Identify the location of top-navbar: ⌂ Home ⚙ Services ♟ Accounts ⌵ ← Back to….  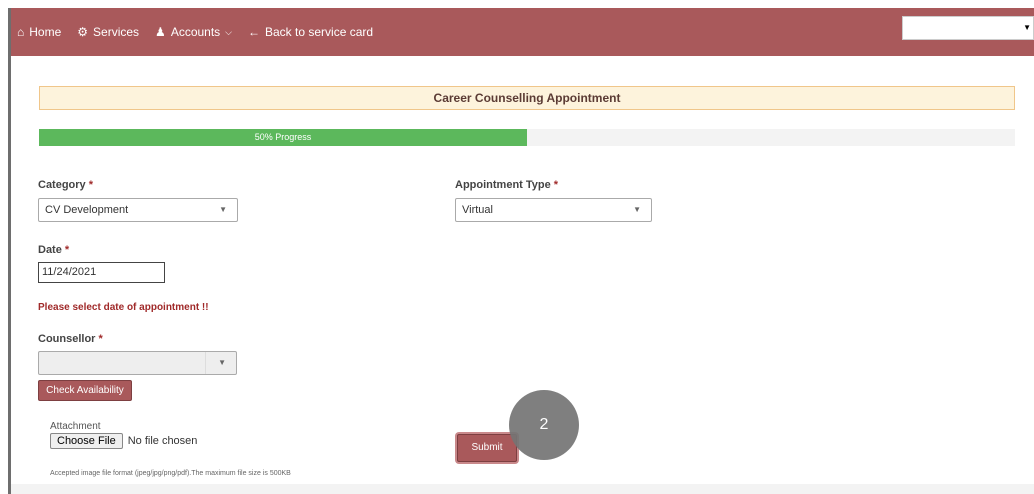
(522, 32).